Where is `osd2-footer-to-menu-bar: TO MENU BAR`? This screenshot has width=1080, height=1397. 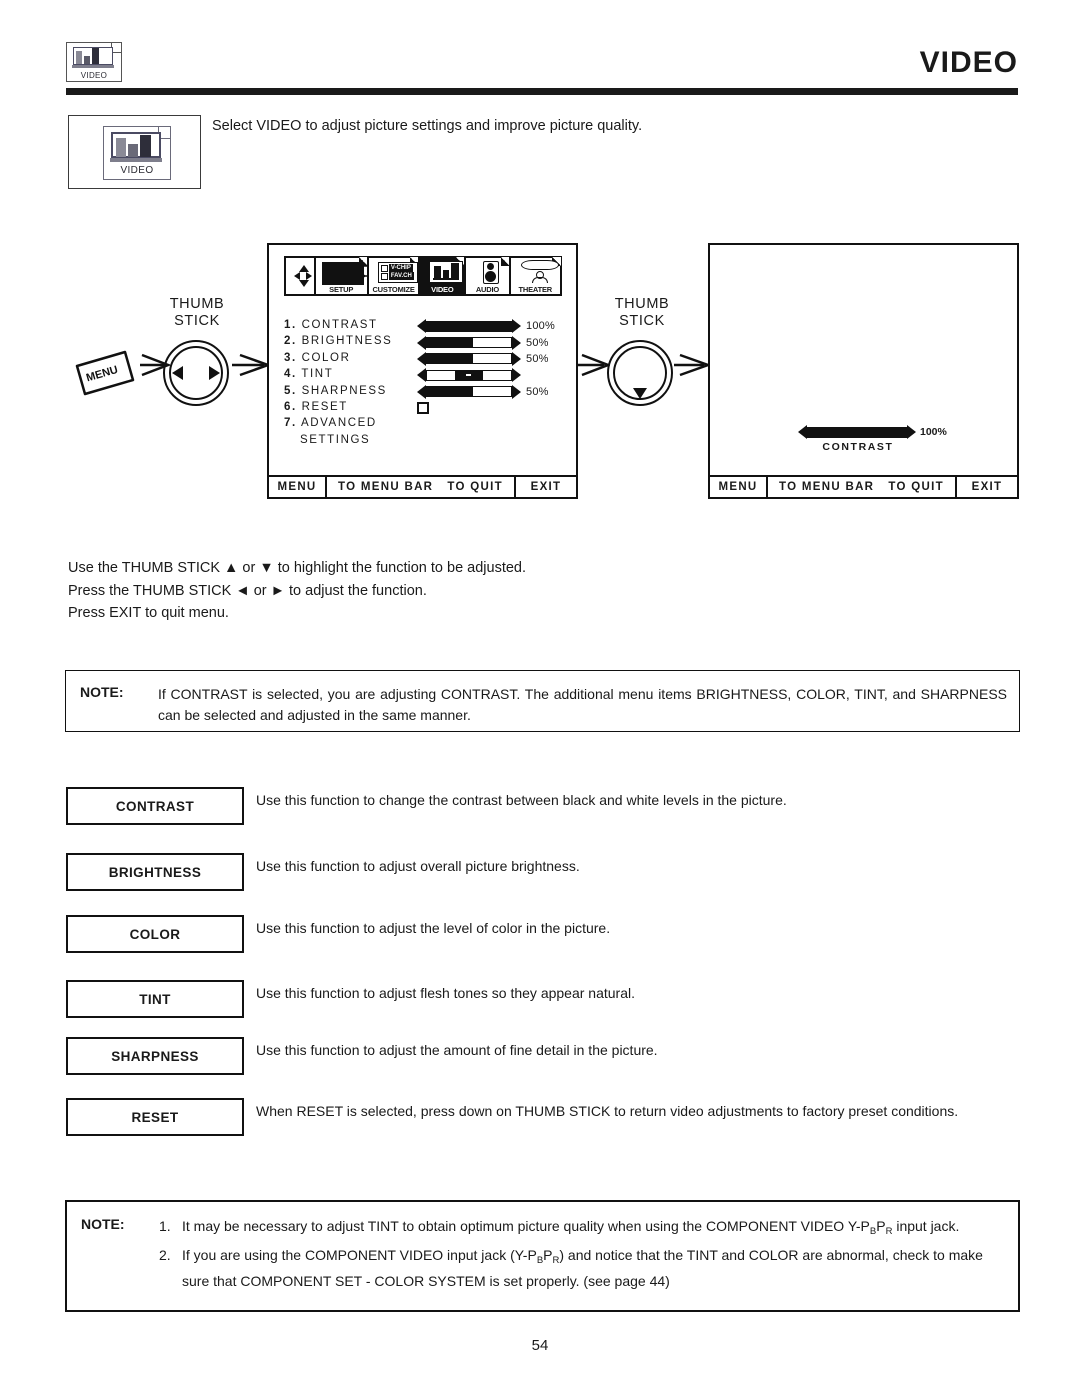
osd2-footer-to-menu-bar: TO MENU BAR is located at coordinates (827, 487).